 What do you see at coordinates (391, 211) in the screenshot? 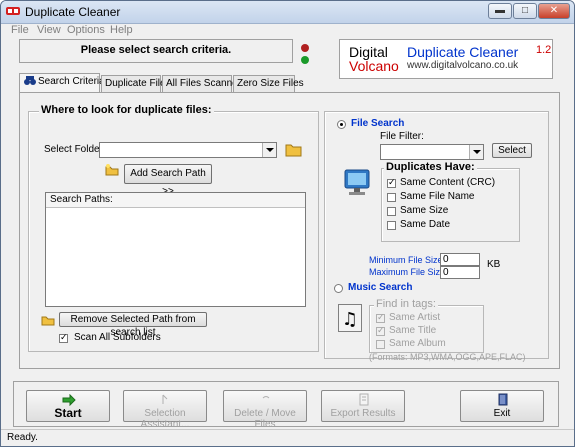
I see `same-size-checkbox` at bounding box center [391, 211].